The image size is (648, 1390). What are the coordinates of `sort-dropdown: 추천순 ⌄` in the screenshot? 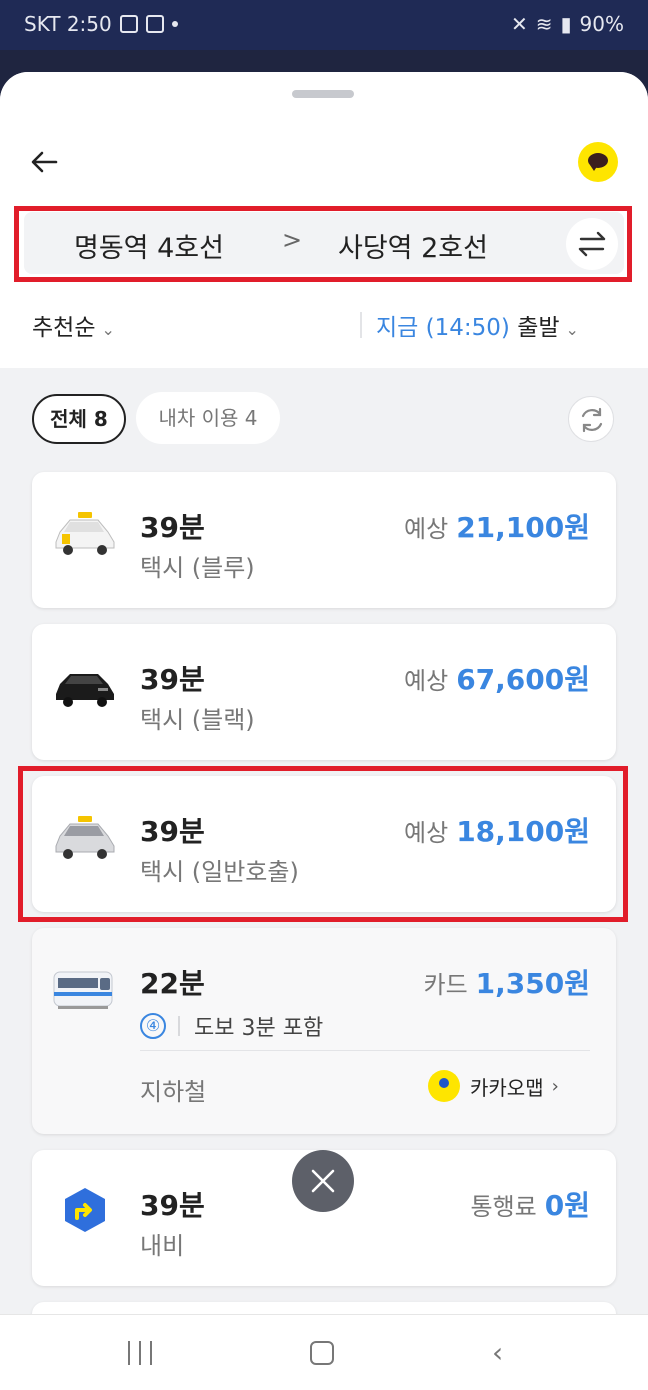 It's located at (73, 325).